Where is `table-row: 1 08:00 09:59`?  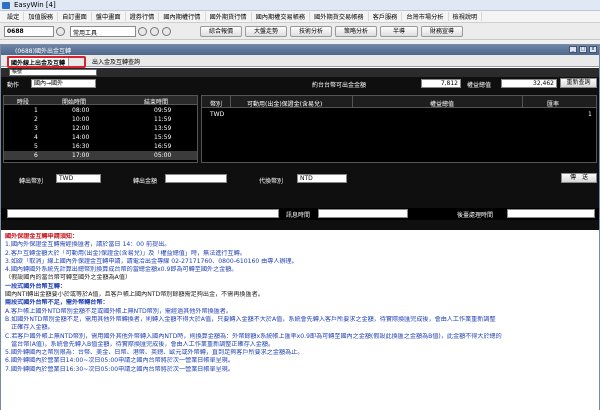 table-row: 1 08:00 09:59 is located at coordinates (100, 110).